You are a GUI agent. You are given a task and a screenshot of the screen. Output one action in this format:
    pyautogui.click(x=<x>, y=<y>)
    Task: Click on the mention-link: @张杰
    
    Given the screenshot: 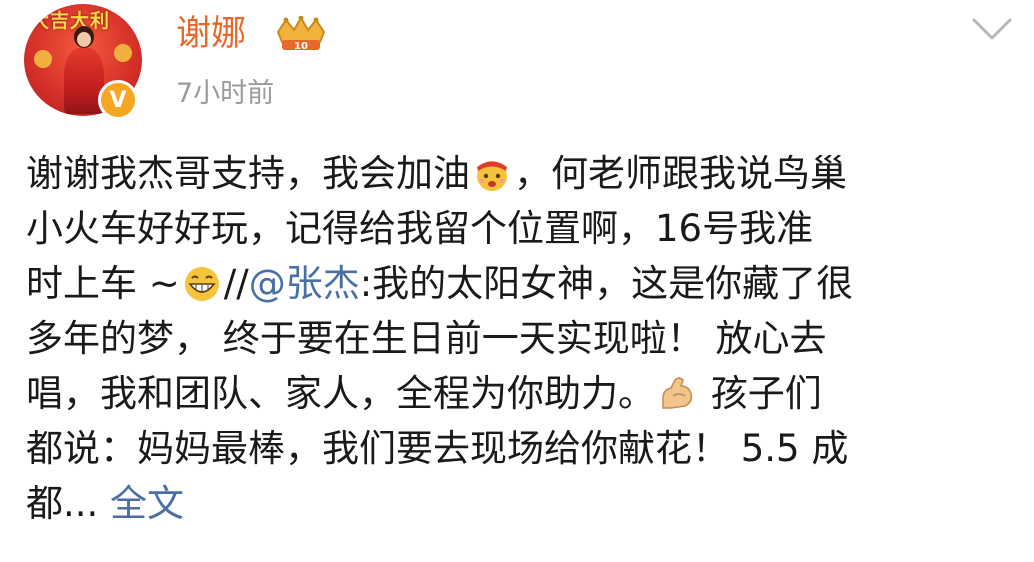 What is the action you would take?
    pyautogui.click(x=304, y=283)
    